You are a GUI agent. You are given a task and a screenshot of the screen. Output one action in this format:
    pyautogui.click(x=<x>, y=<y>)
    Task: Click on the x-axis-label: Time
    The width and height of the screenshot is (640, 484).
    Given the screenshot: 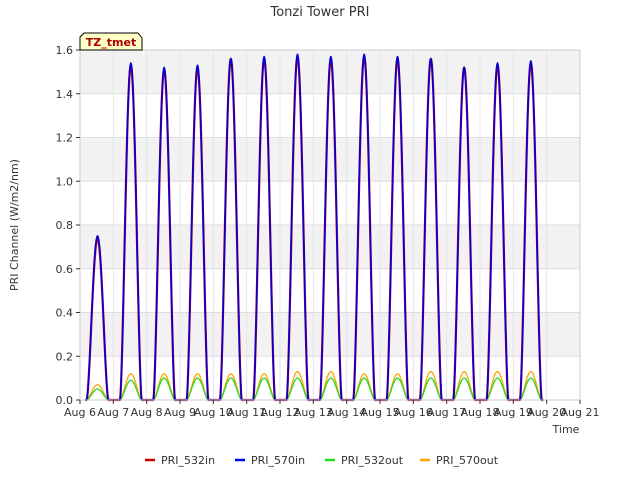 What is the action you would take?
    pyautogui.click(x=566, y=429)
    